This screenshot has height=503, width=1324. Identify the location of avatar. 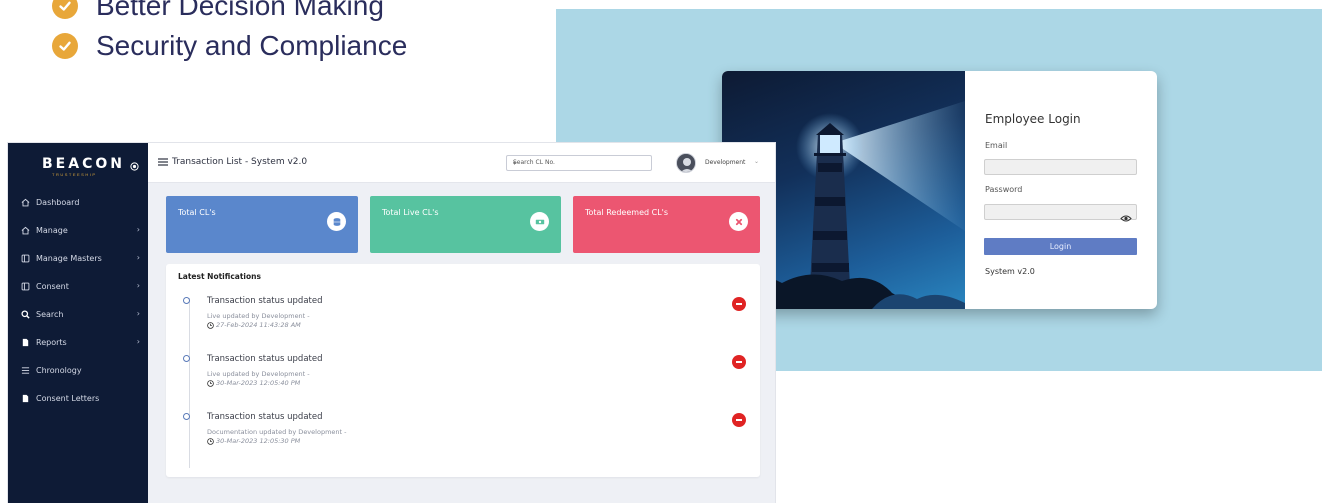
(686, 163).